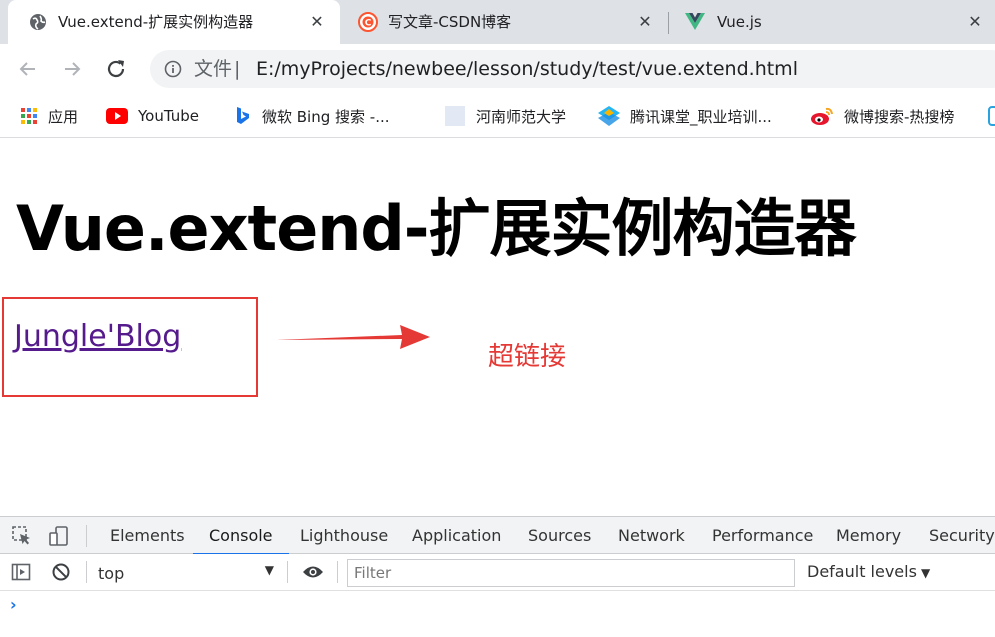 The width and height of the screenshot is (995, 637). What do you see at coordinates (822, 116) in the screenshot?
I see `weibo-icon` at bounding box center [822, 116].